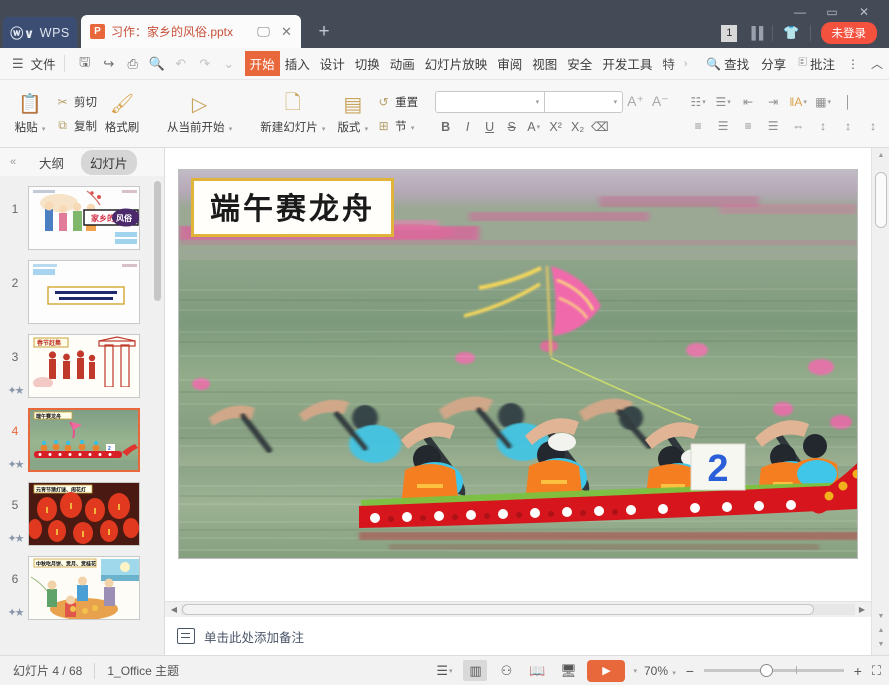  I want to click on slide-thumbnail, so click(84, 292).